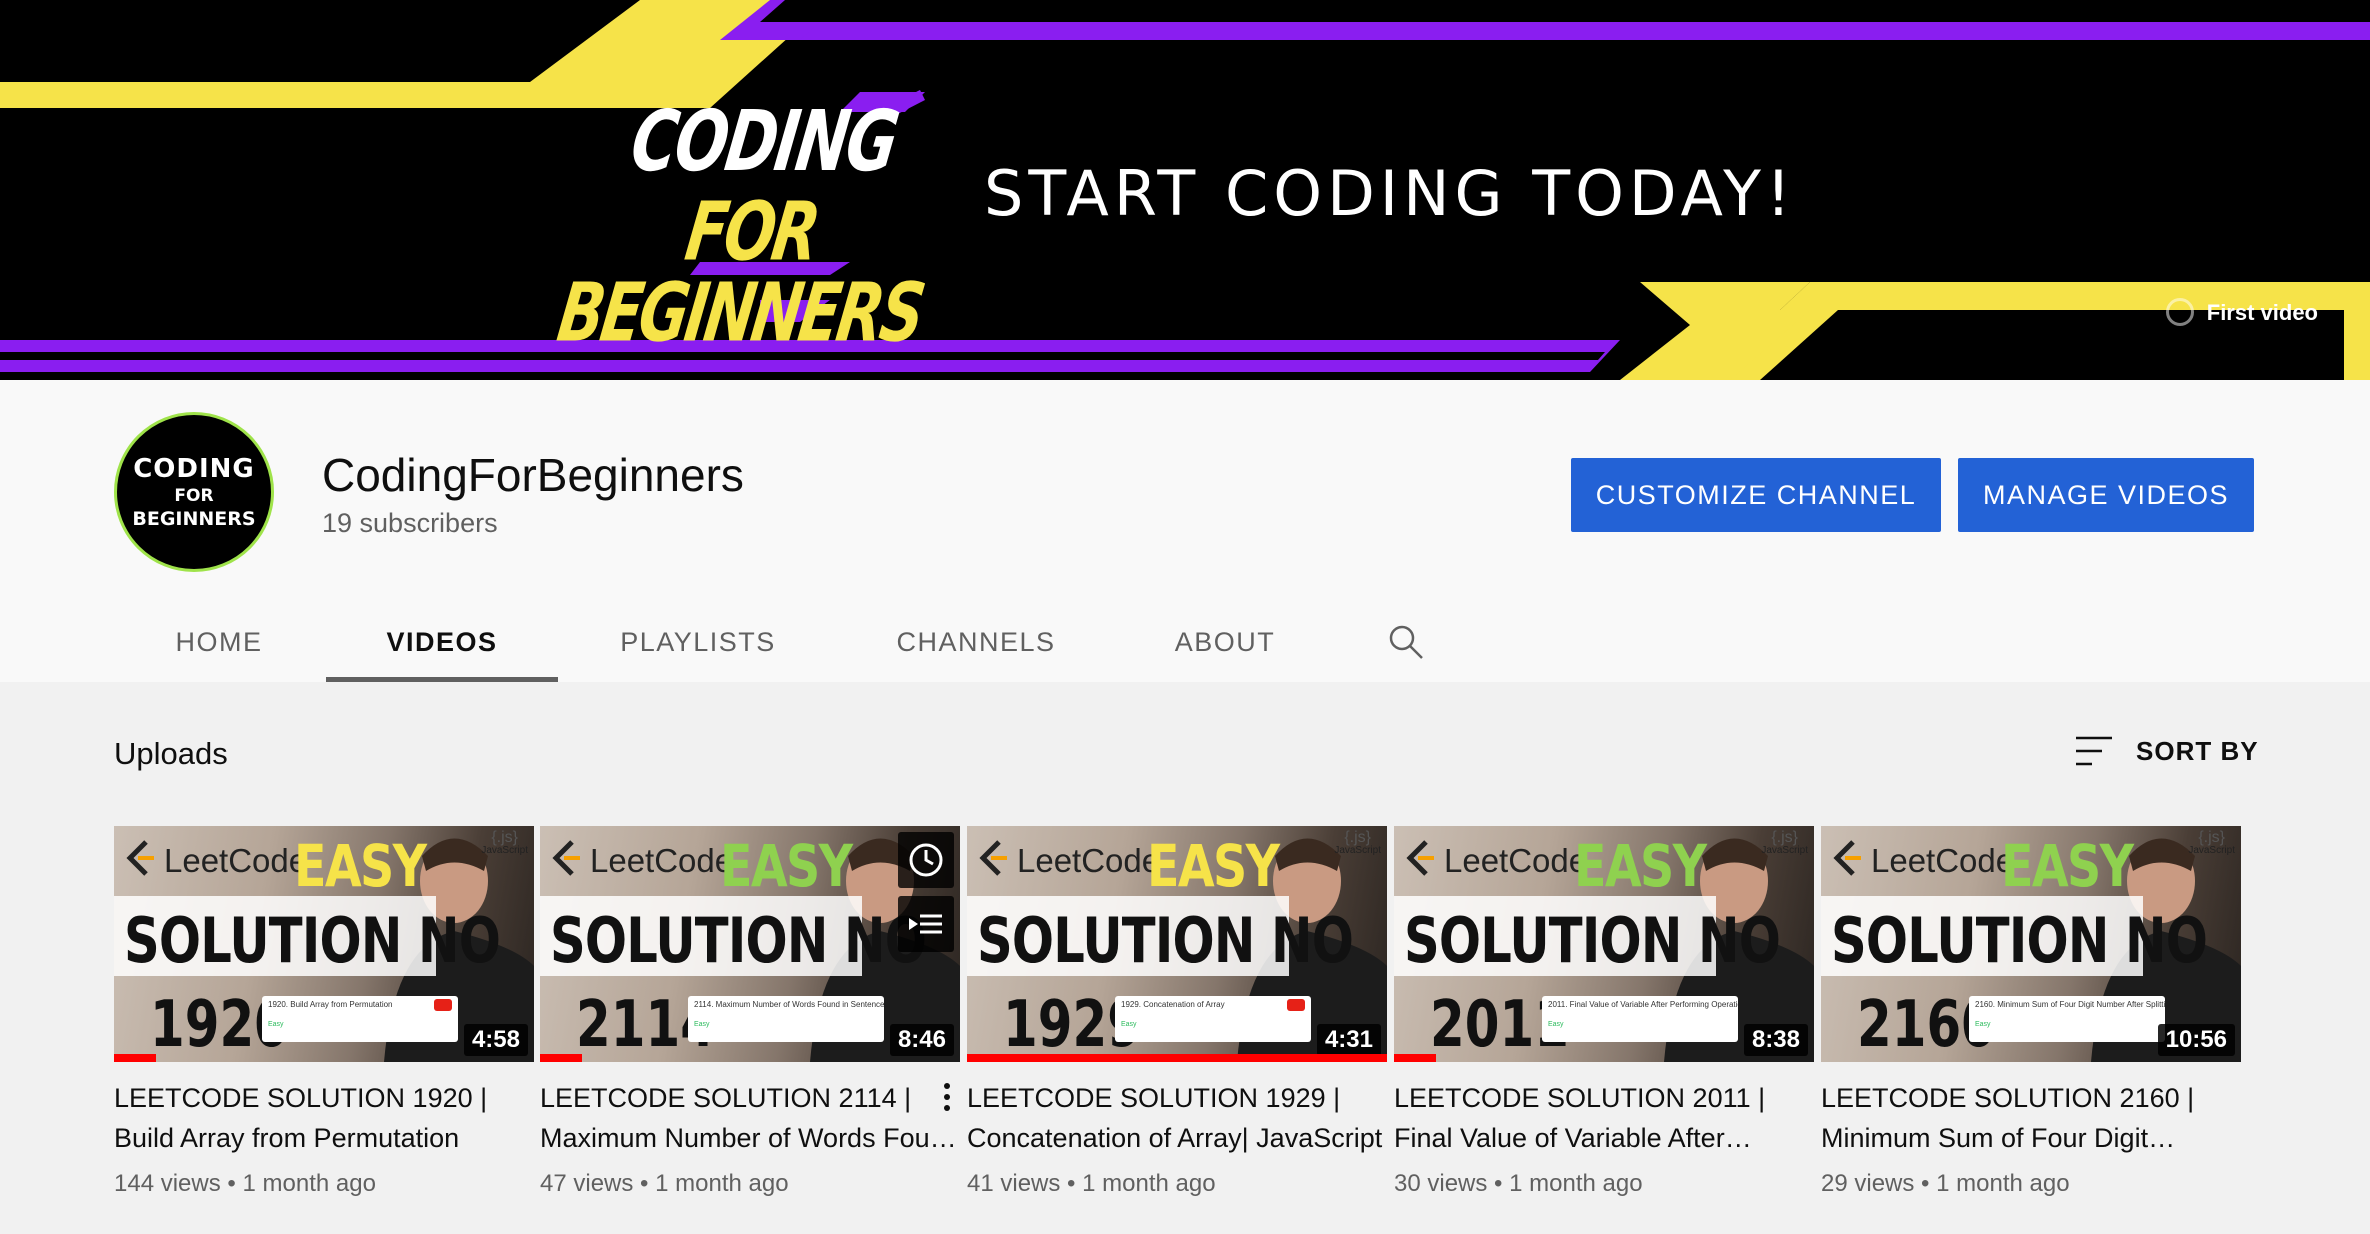 Image resolution: width=2370 pixels, height=1234 pixels. What do you see at coordinates (1868, 1183) in the screenshot?
I see `video-views: 29 views` at bounding box center [1868, 1183].